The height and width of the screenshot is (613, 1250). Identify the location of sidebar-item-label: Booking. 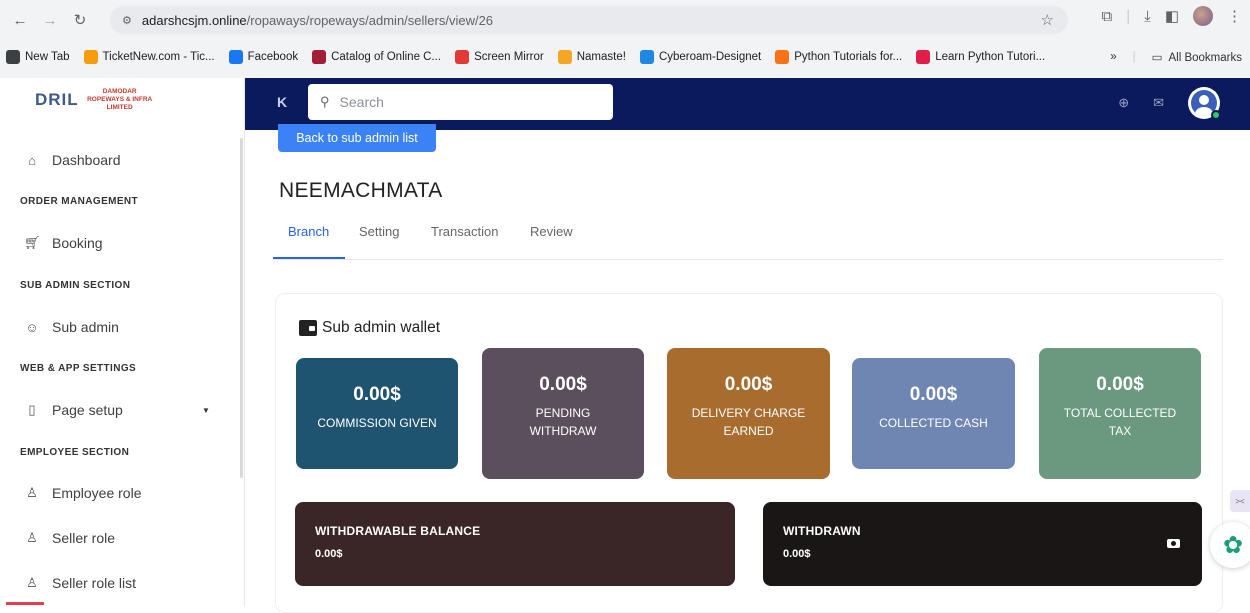
(77, 243).